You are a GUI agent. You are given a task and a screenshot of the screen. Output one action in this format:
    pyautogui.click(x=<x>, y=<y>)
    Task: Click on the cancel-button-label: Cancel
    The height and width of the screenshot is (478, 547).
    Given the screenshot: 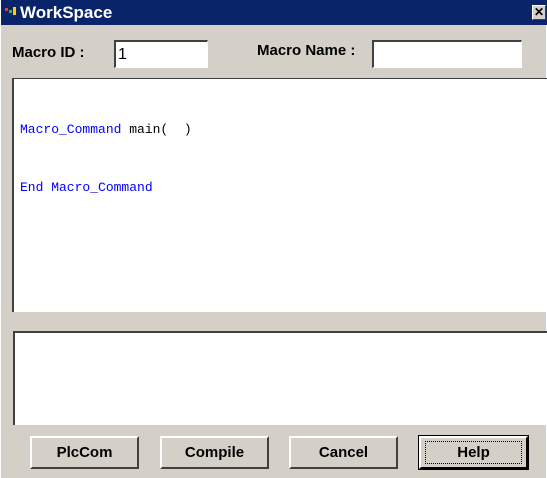 What is the action you would take?
    pyautogui.click(x=343, y=452)
    